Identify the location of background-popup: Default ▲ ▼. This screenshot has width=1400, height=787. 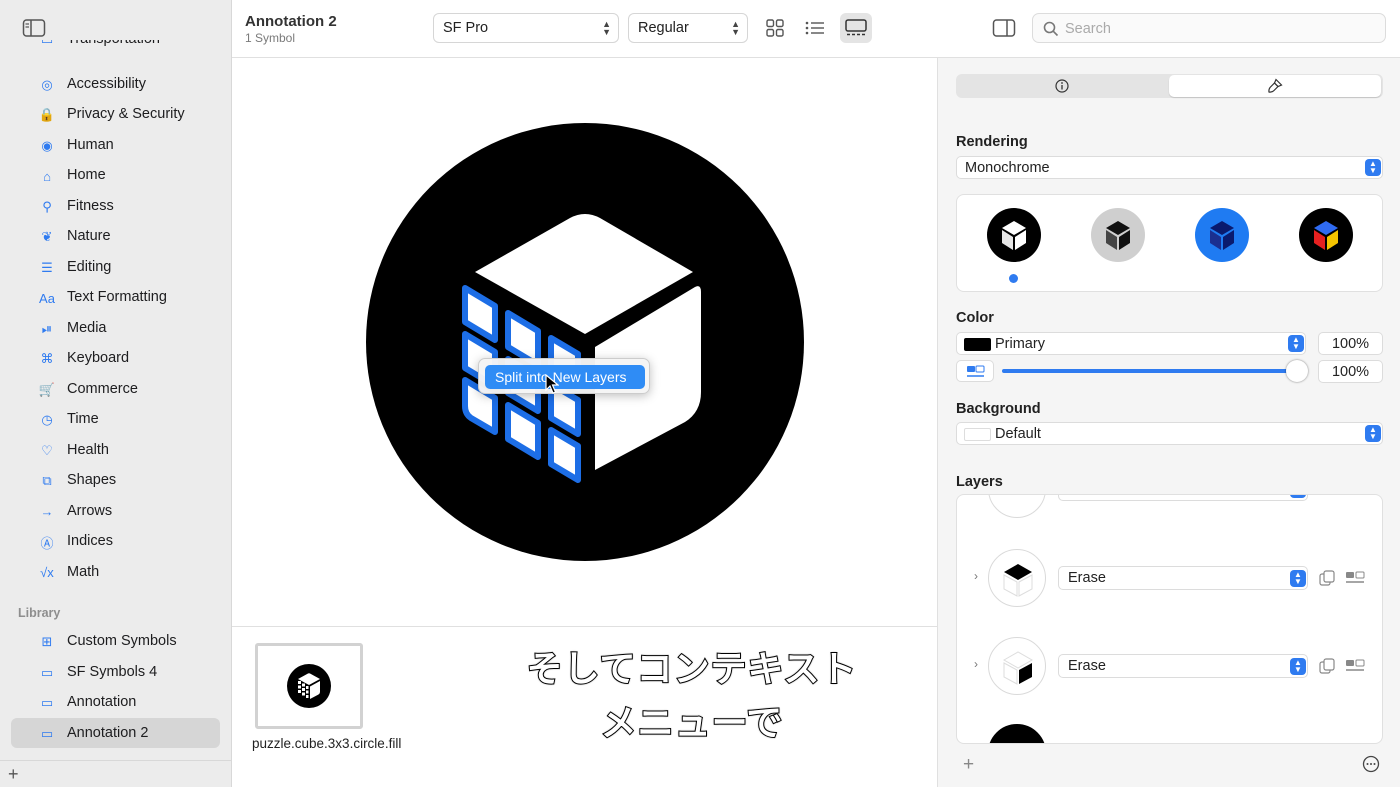
(1169, 433).